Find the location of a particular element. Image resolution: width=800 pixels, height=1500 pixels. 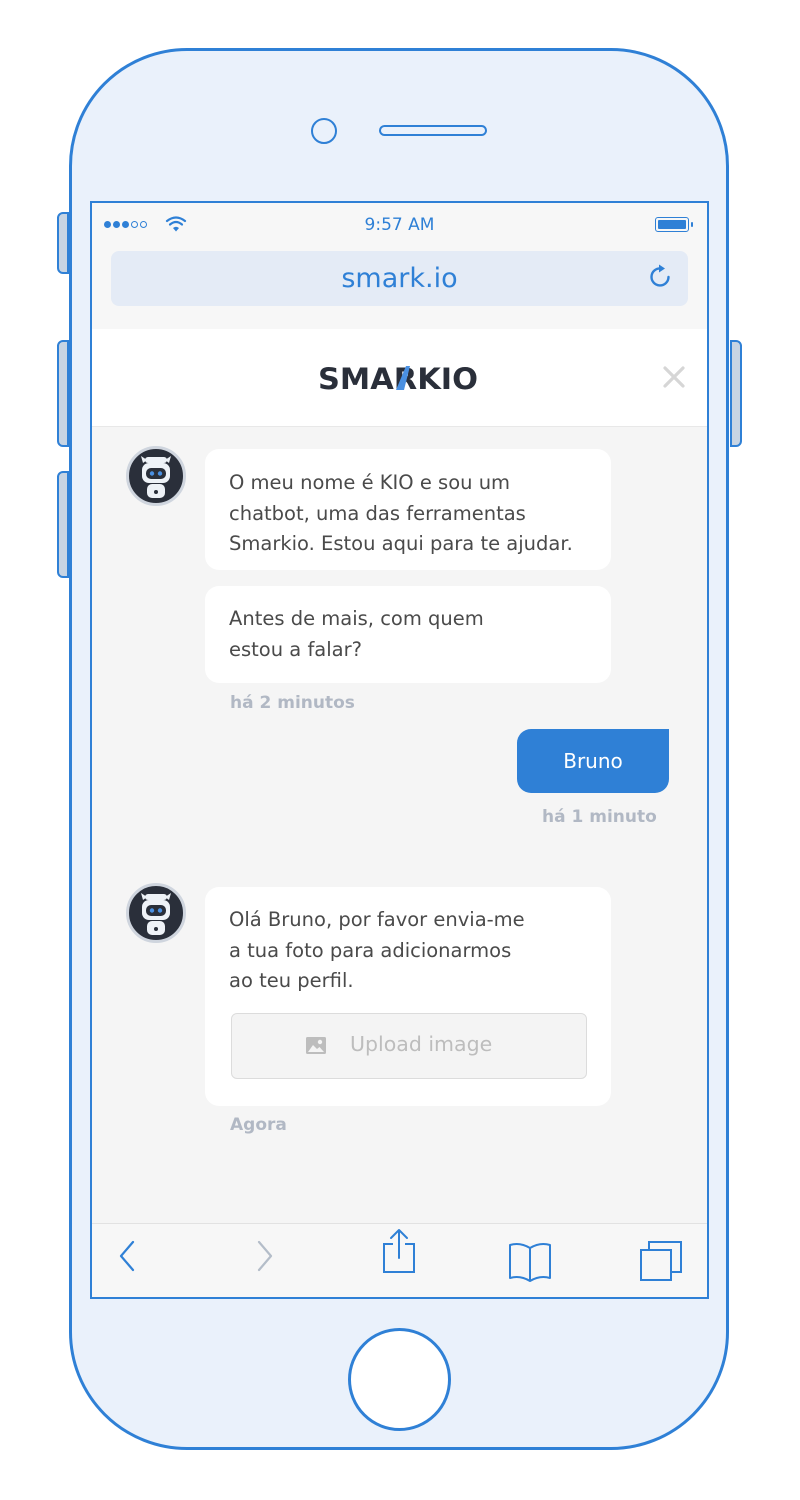

volume-down-button is located at coordinates (63, 524).